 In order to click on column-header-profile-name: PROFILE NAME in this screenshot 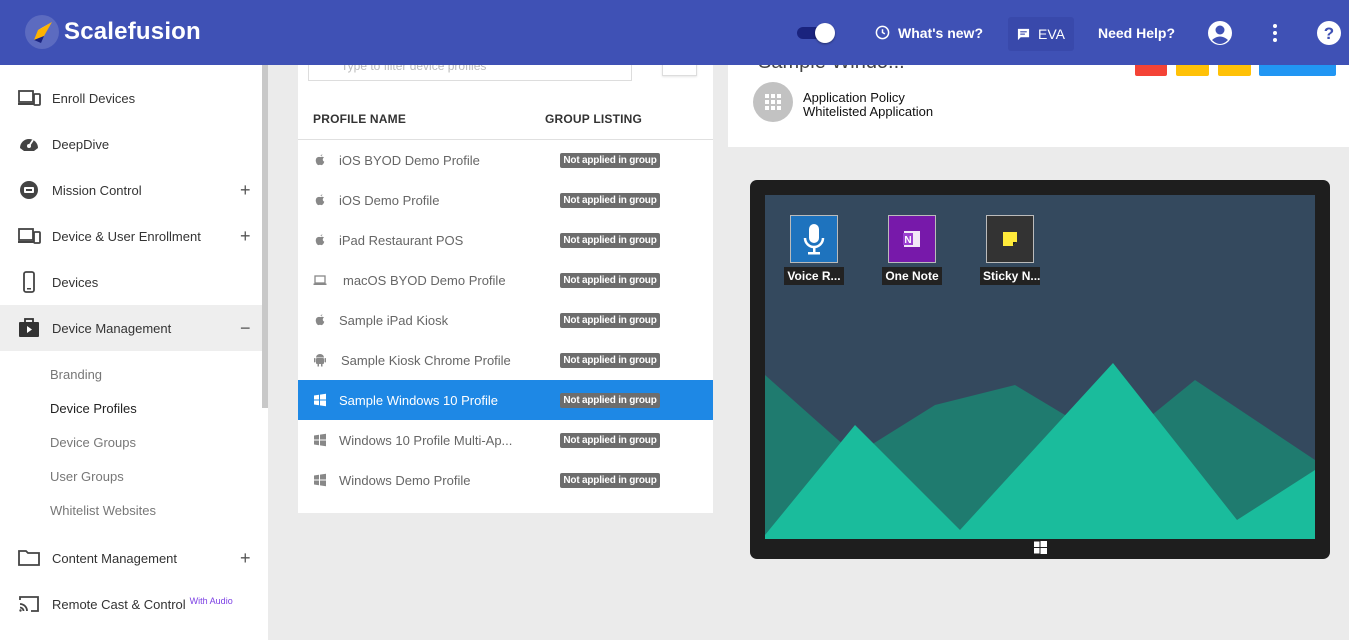, I will do `click(359, 119)`.